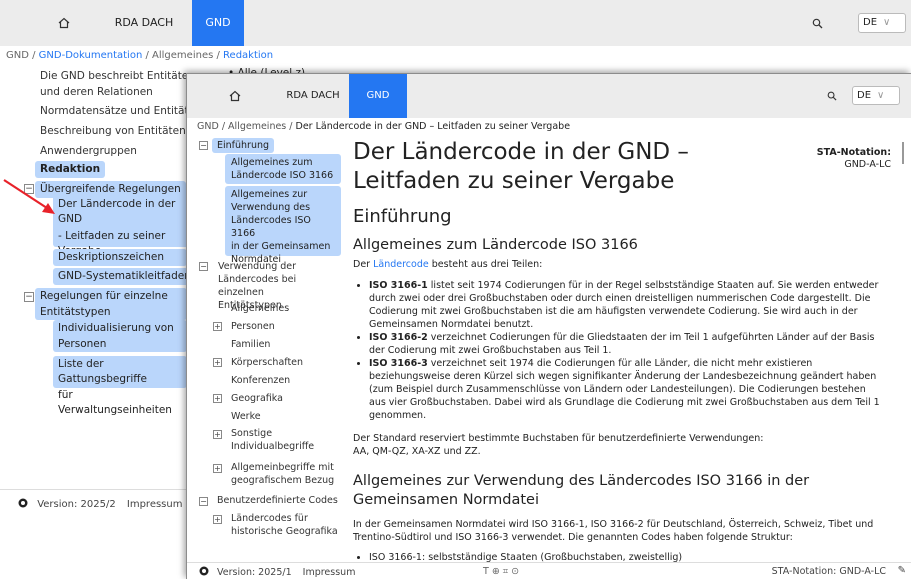 The width and height of the screenshot is (911, 579). What do you see at coordinates (246, 416) in the screenshot?
I see `sidebar-item-works: Werke` at bounding box center [246, 416].